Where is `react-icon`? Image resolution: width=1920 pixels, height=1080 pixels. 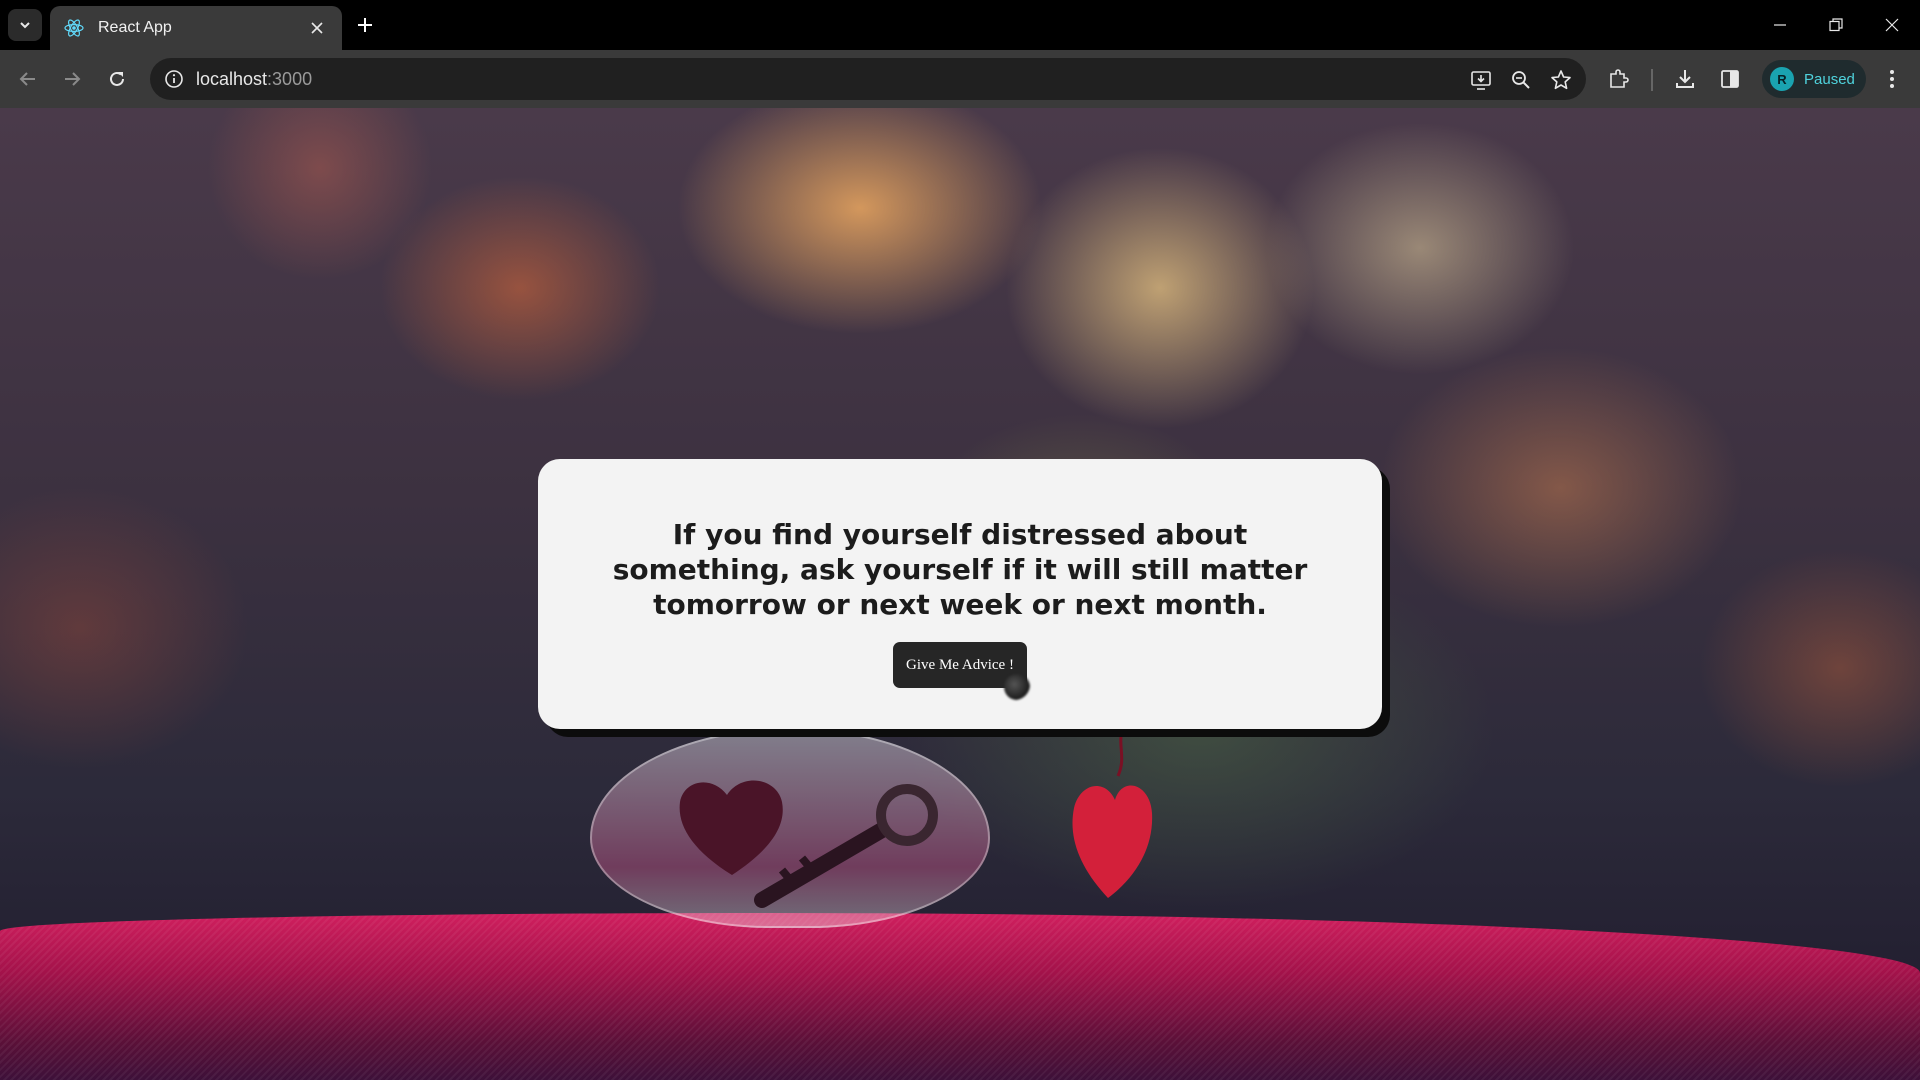
react-icon is located at coordinates (74, 28).